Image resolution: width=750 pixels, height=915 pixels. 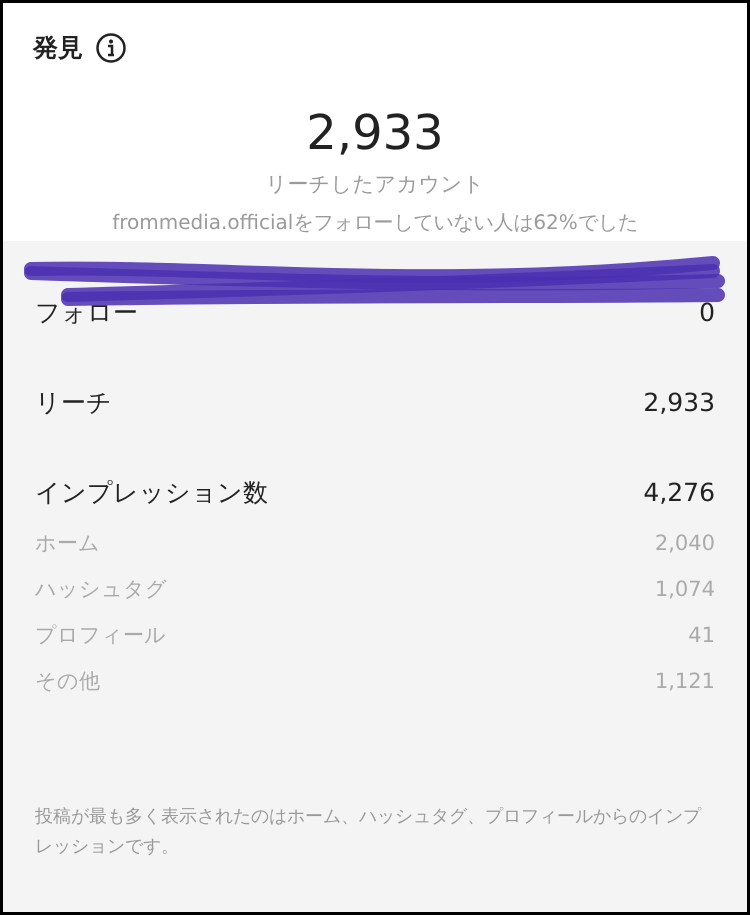 What do you see at coordinates (684, 681) in the screenshot?
I see `metric-value: 1,121` at bounding box center [684, 681].